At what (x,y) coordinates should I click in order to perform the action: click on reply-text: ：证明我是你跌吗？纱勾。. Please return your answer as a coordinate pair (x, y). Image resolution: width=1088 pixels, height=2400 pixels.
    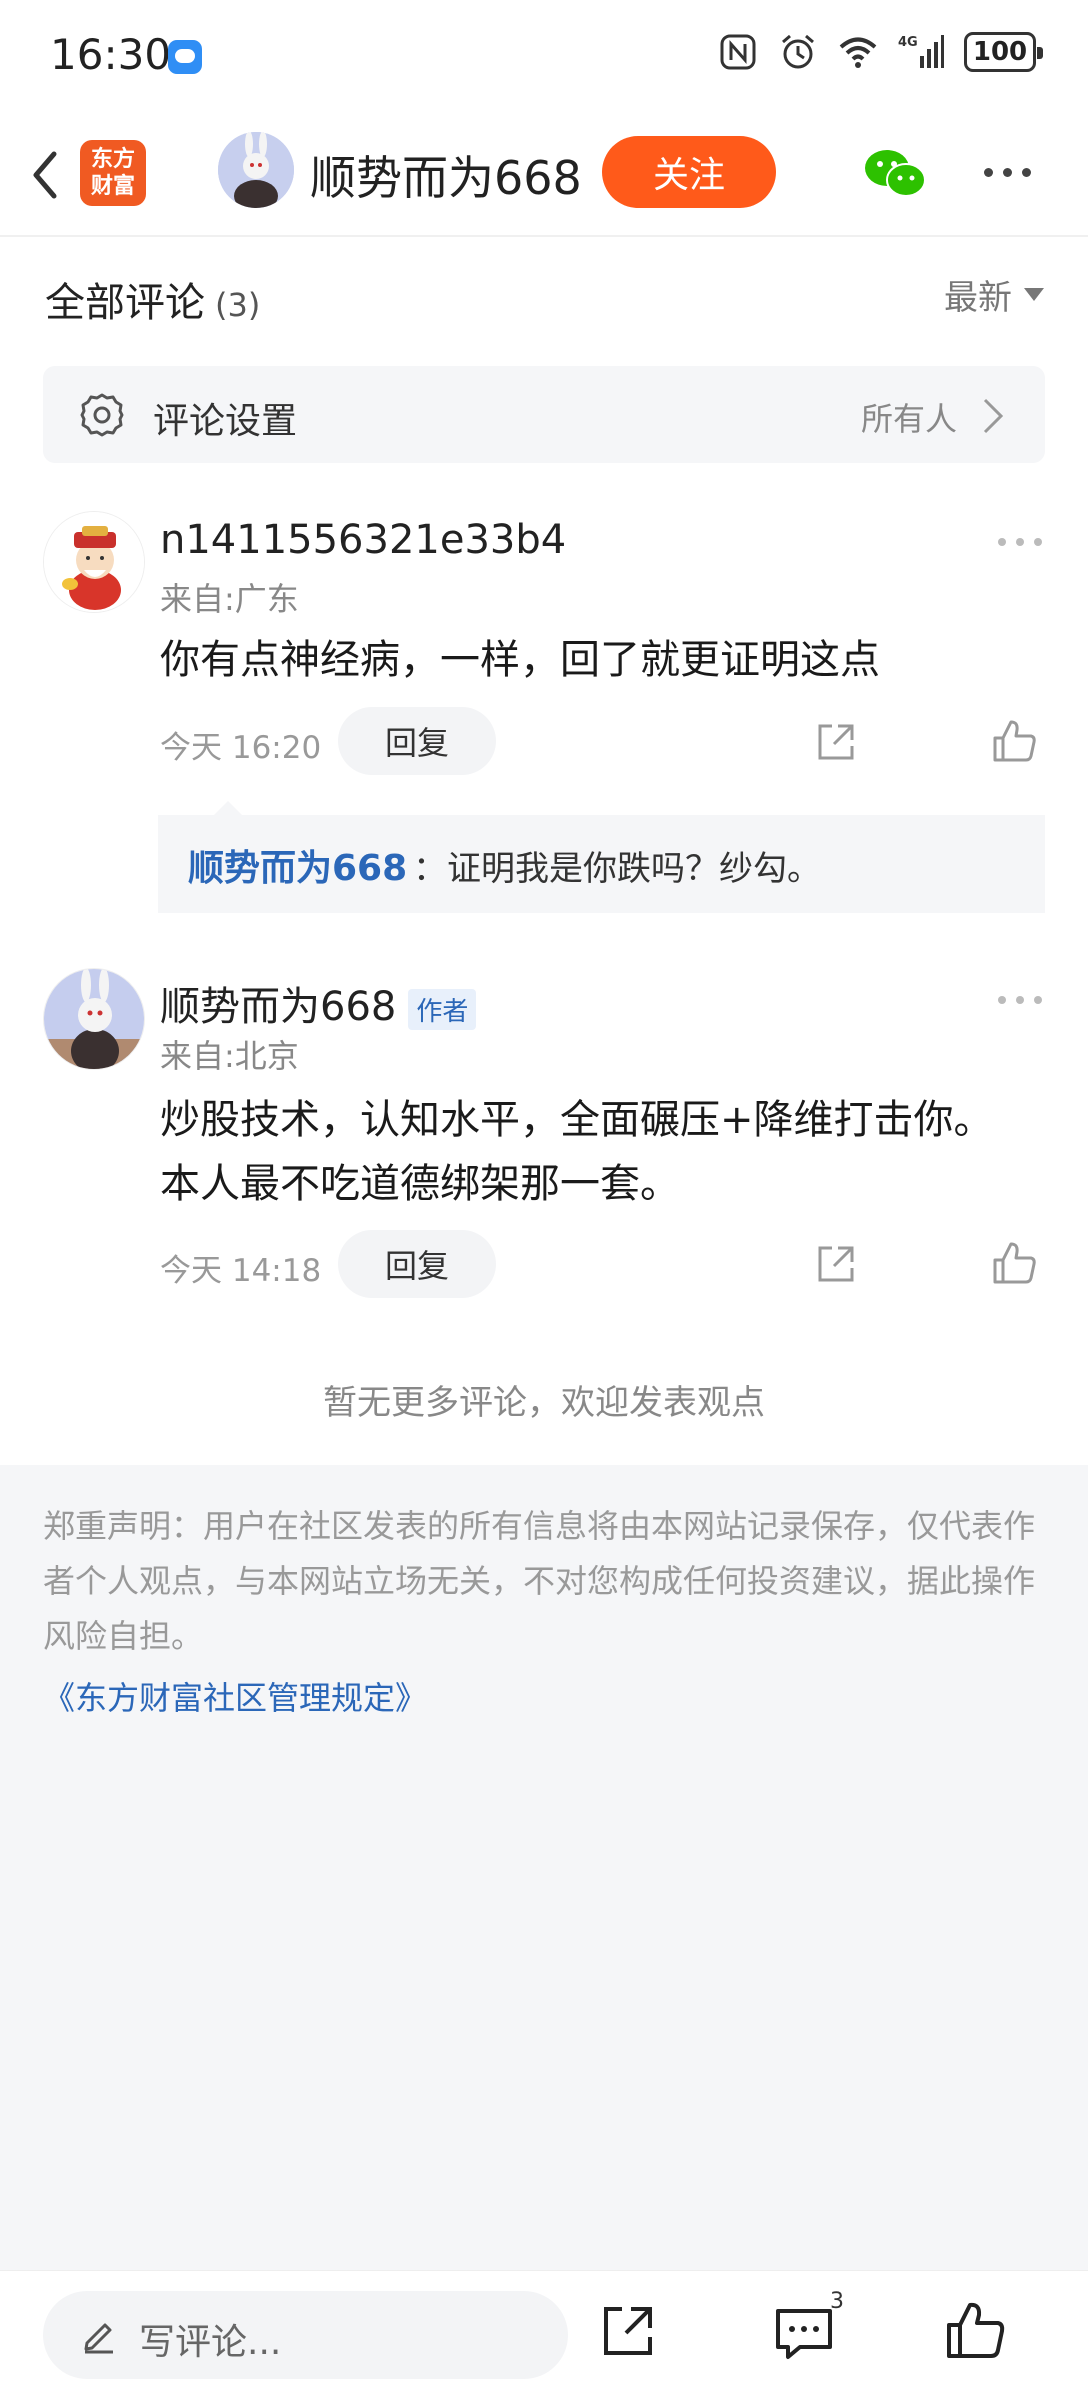
    Looking at the image, I should click on (617, 869).